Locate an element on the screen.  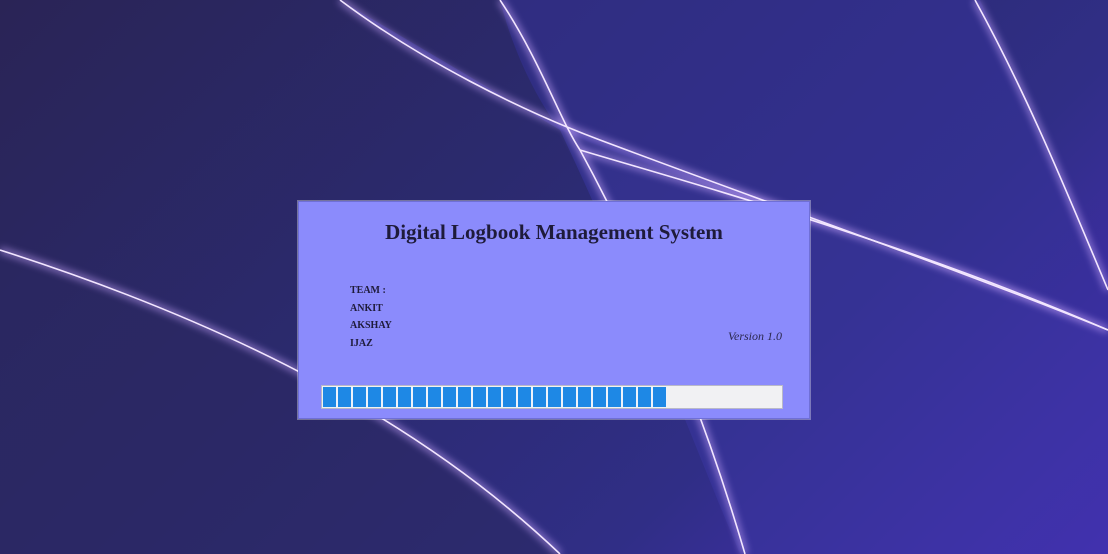
team-member-ankit: ANKIT is located at coordinates (366, 308).